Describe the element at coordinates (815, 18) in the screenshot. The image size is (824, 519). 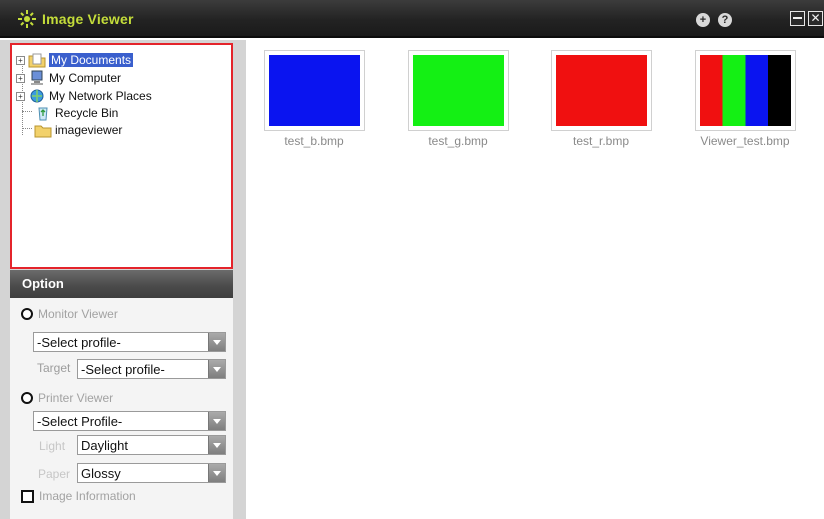
I see `close-button: ✕` at that location.